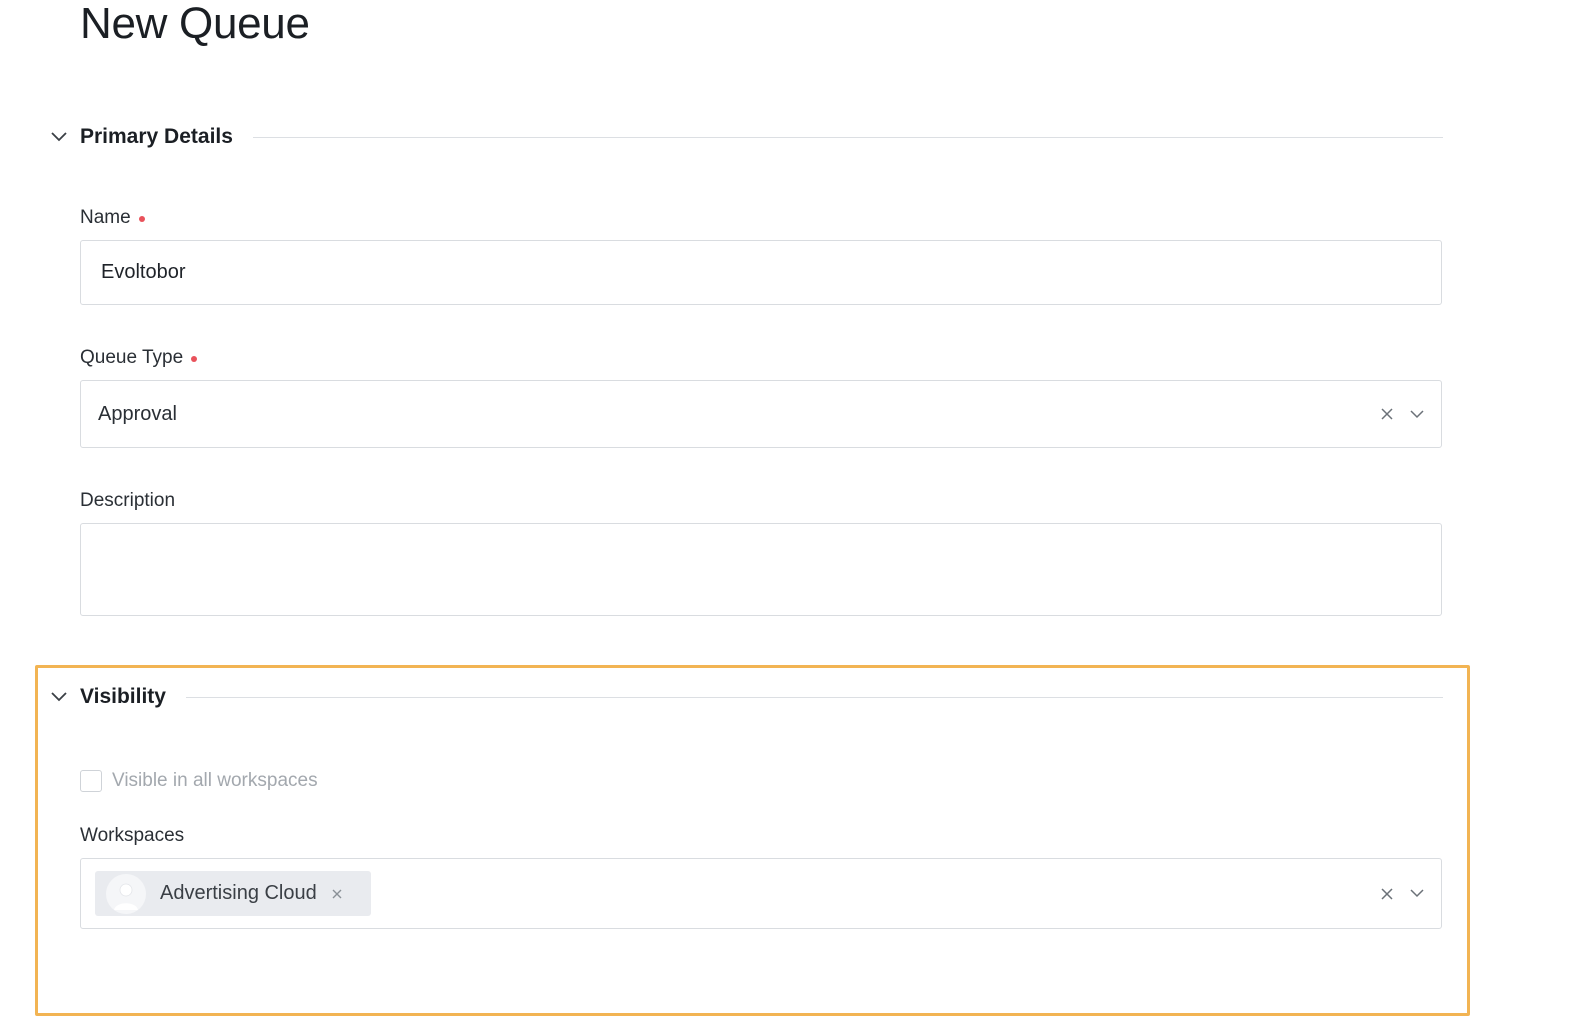  I want to click on workspaces-select-controls, so click(1402, 893).